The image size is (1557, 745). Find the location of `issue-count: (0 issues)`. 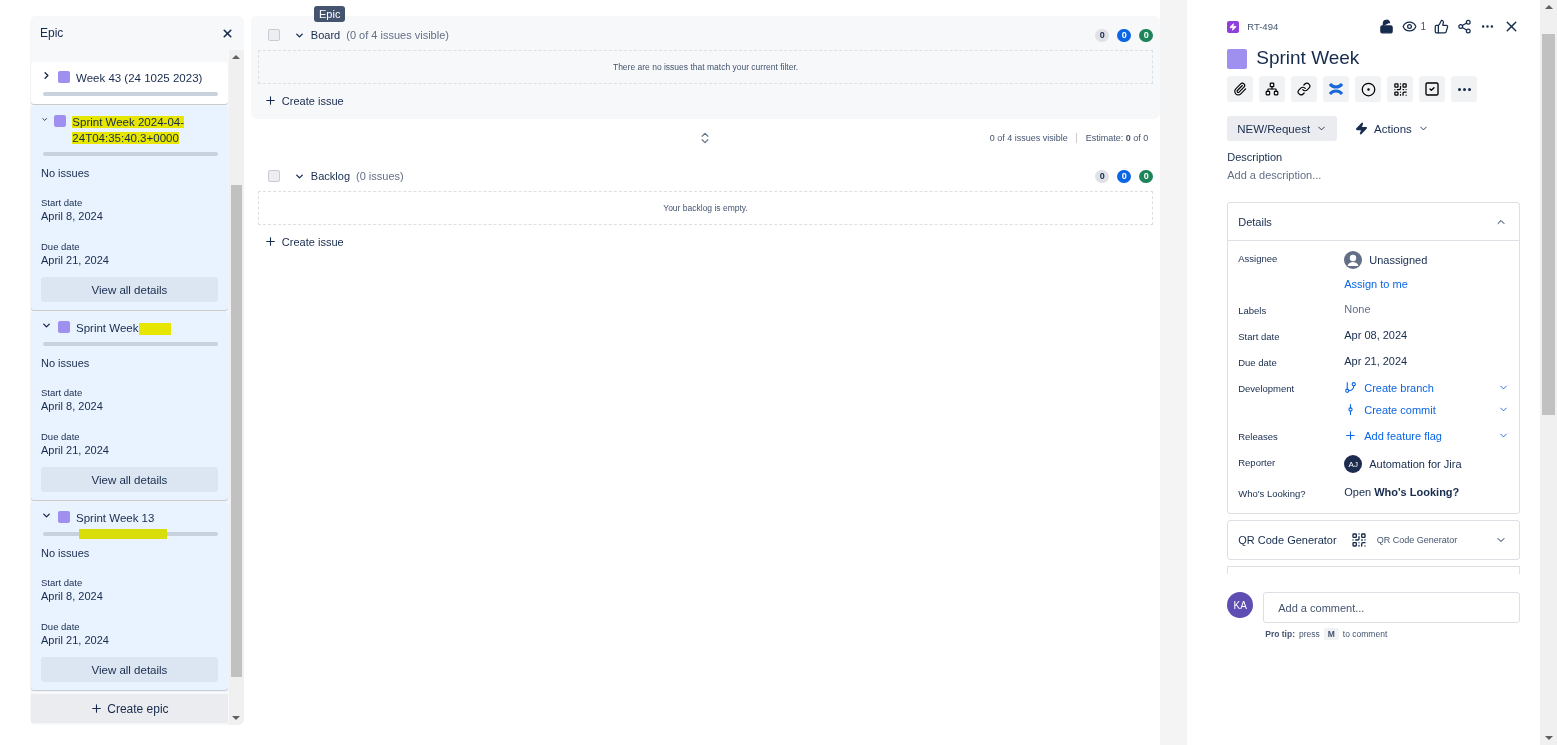

issue-count: (0 issues) is located at coordinates (380, 176).